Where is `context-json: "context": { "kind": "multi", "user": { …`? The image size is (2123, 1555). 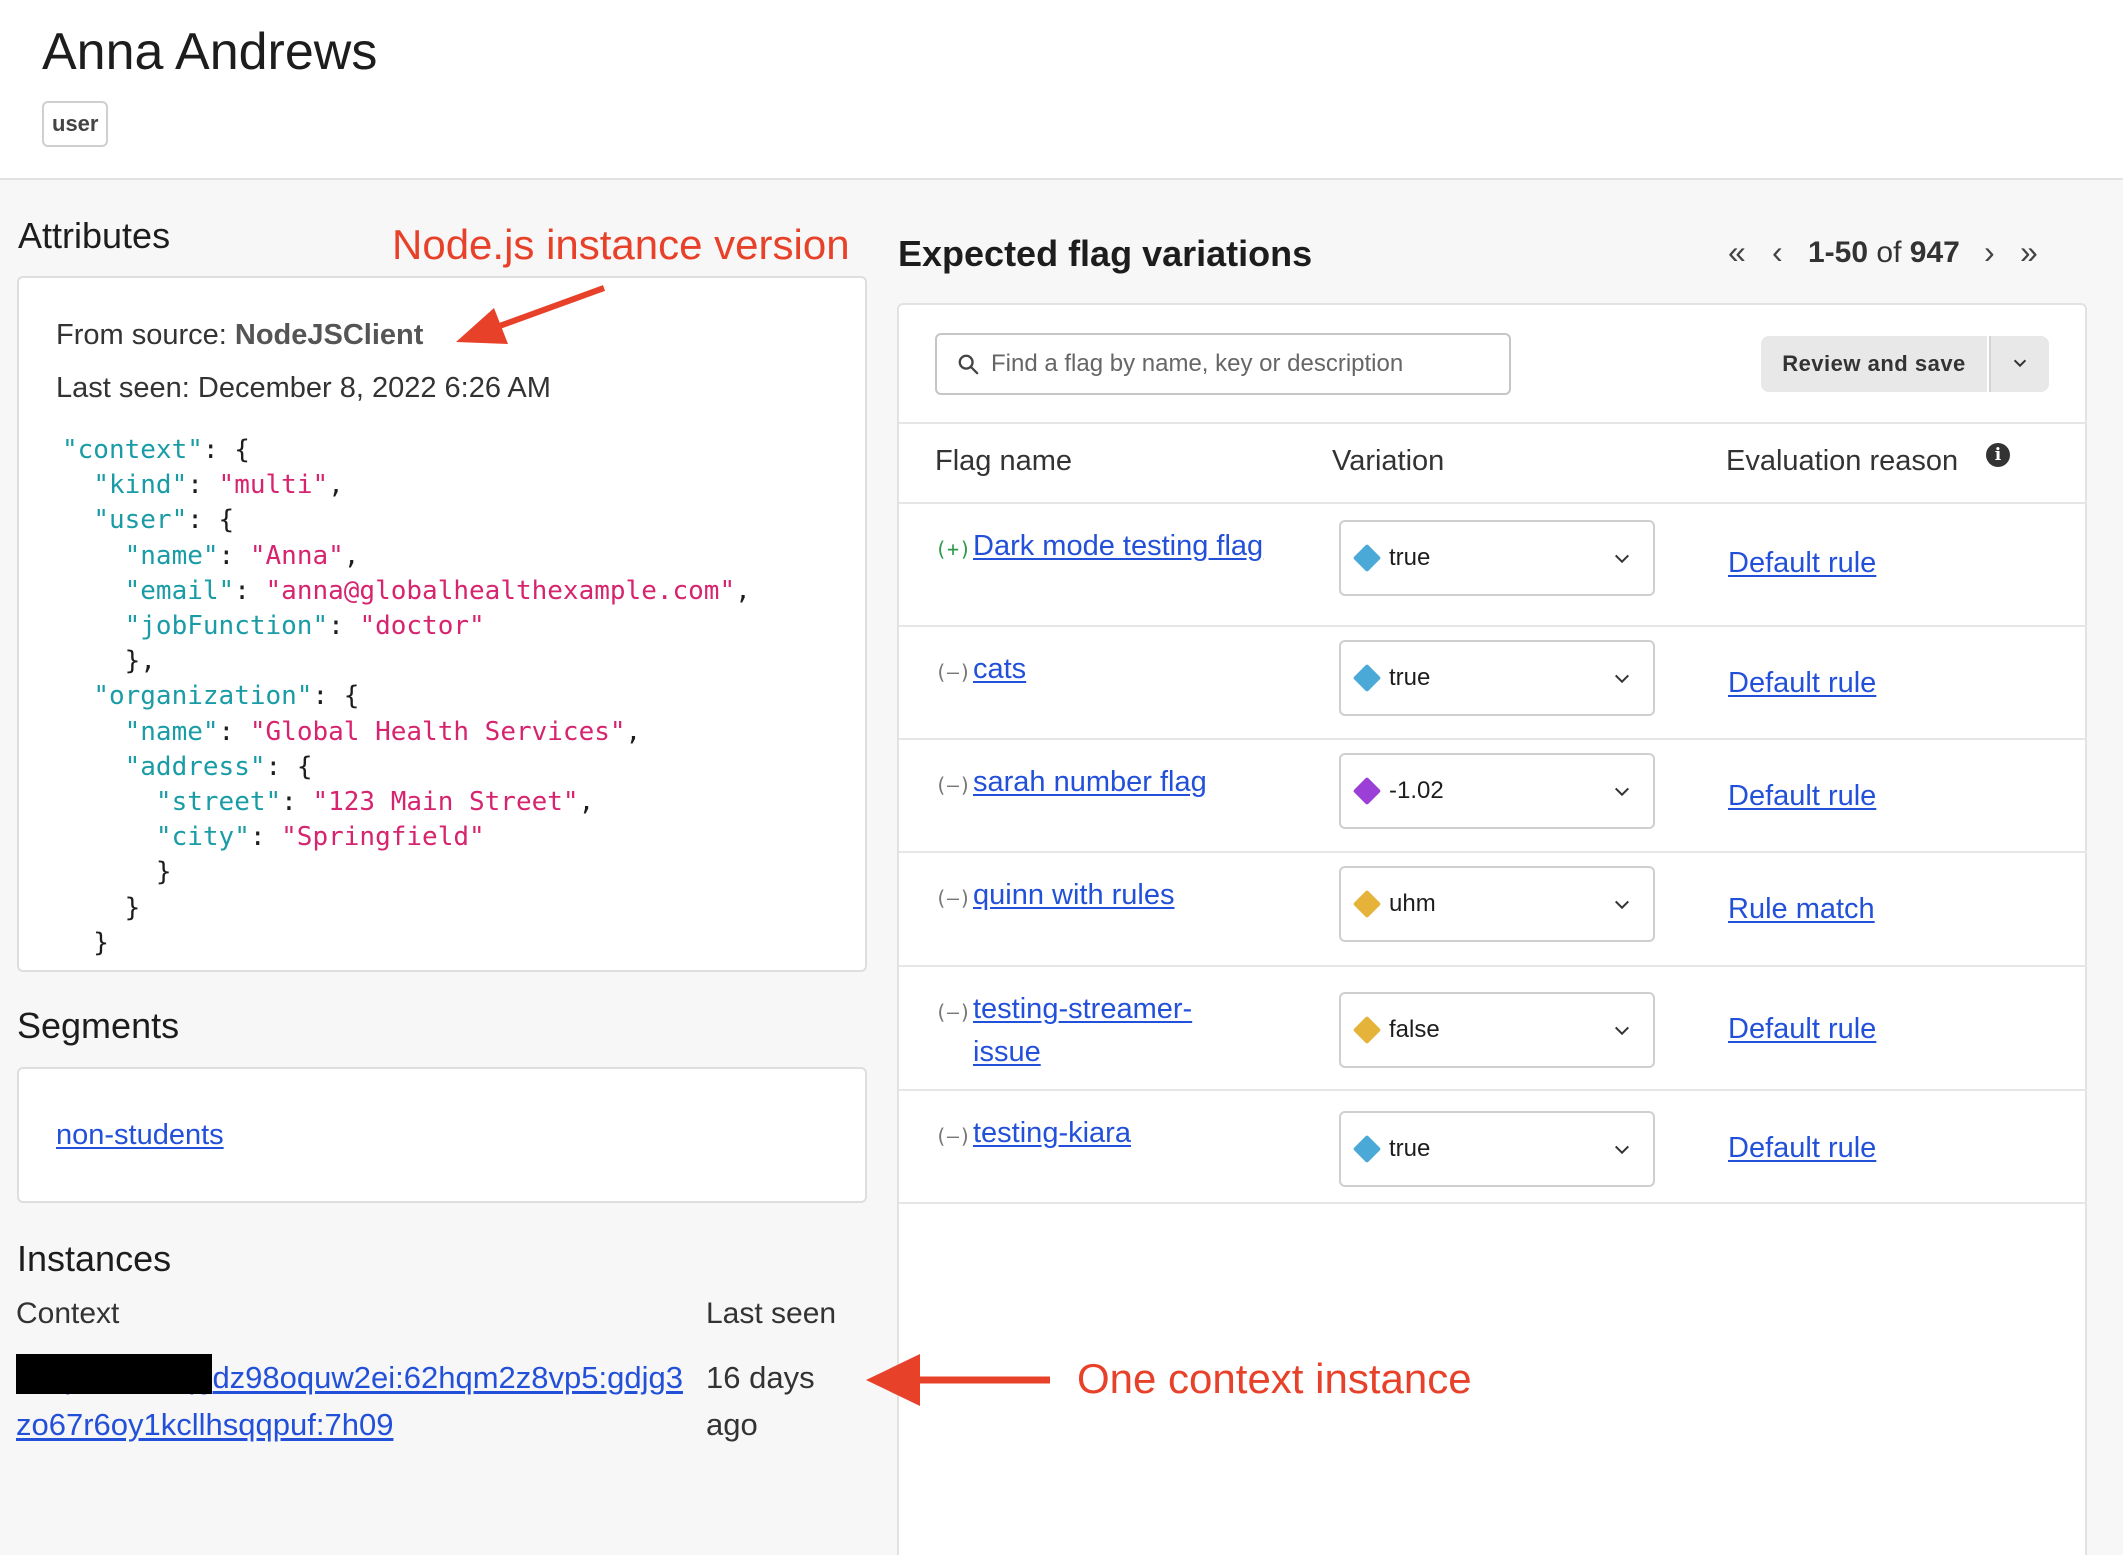 context-json: "context": { "kind": "multi", "user": { … is located at coordinates (406, 696).